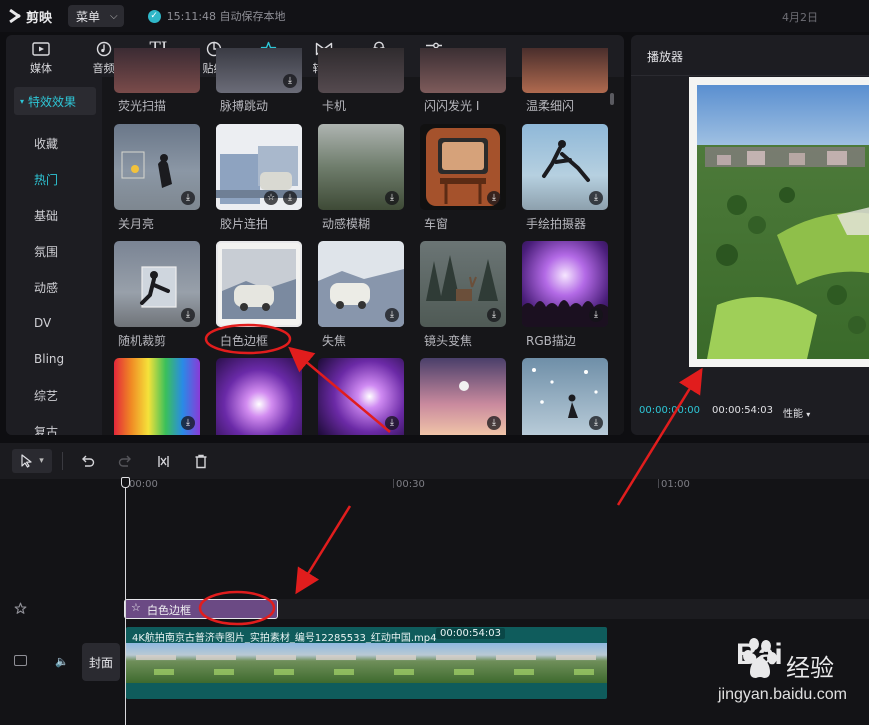  Describe the element at coordinates (793, 414) in the screenshot. I see `performance-label: 性能` at that location.